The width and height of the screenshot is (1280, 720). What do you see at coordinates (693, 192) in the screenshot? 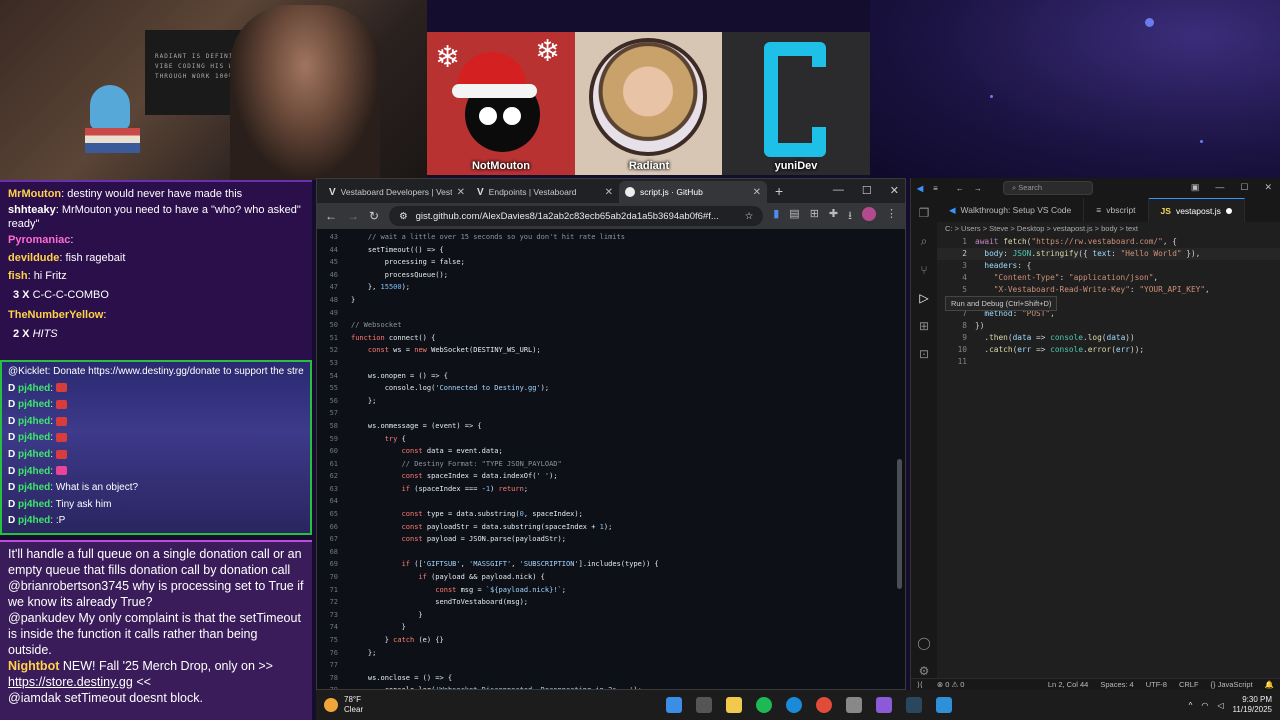
I see `browser-tab-active: script.js · GitHub ✕` at bounding box center [693, 192].